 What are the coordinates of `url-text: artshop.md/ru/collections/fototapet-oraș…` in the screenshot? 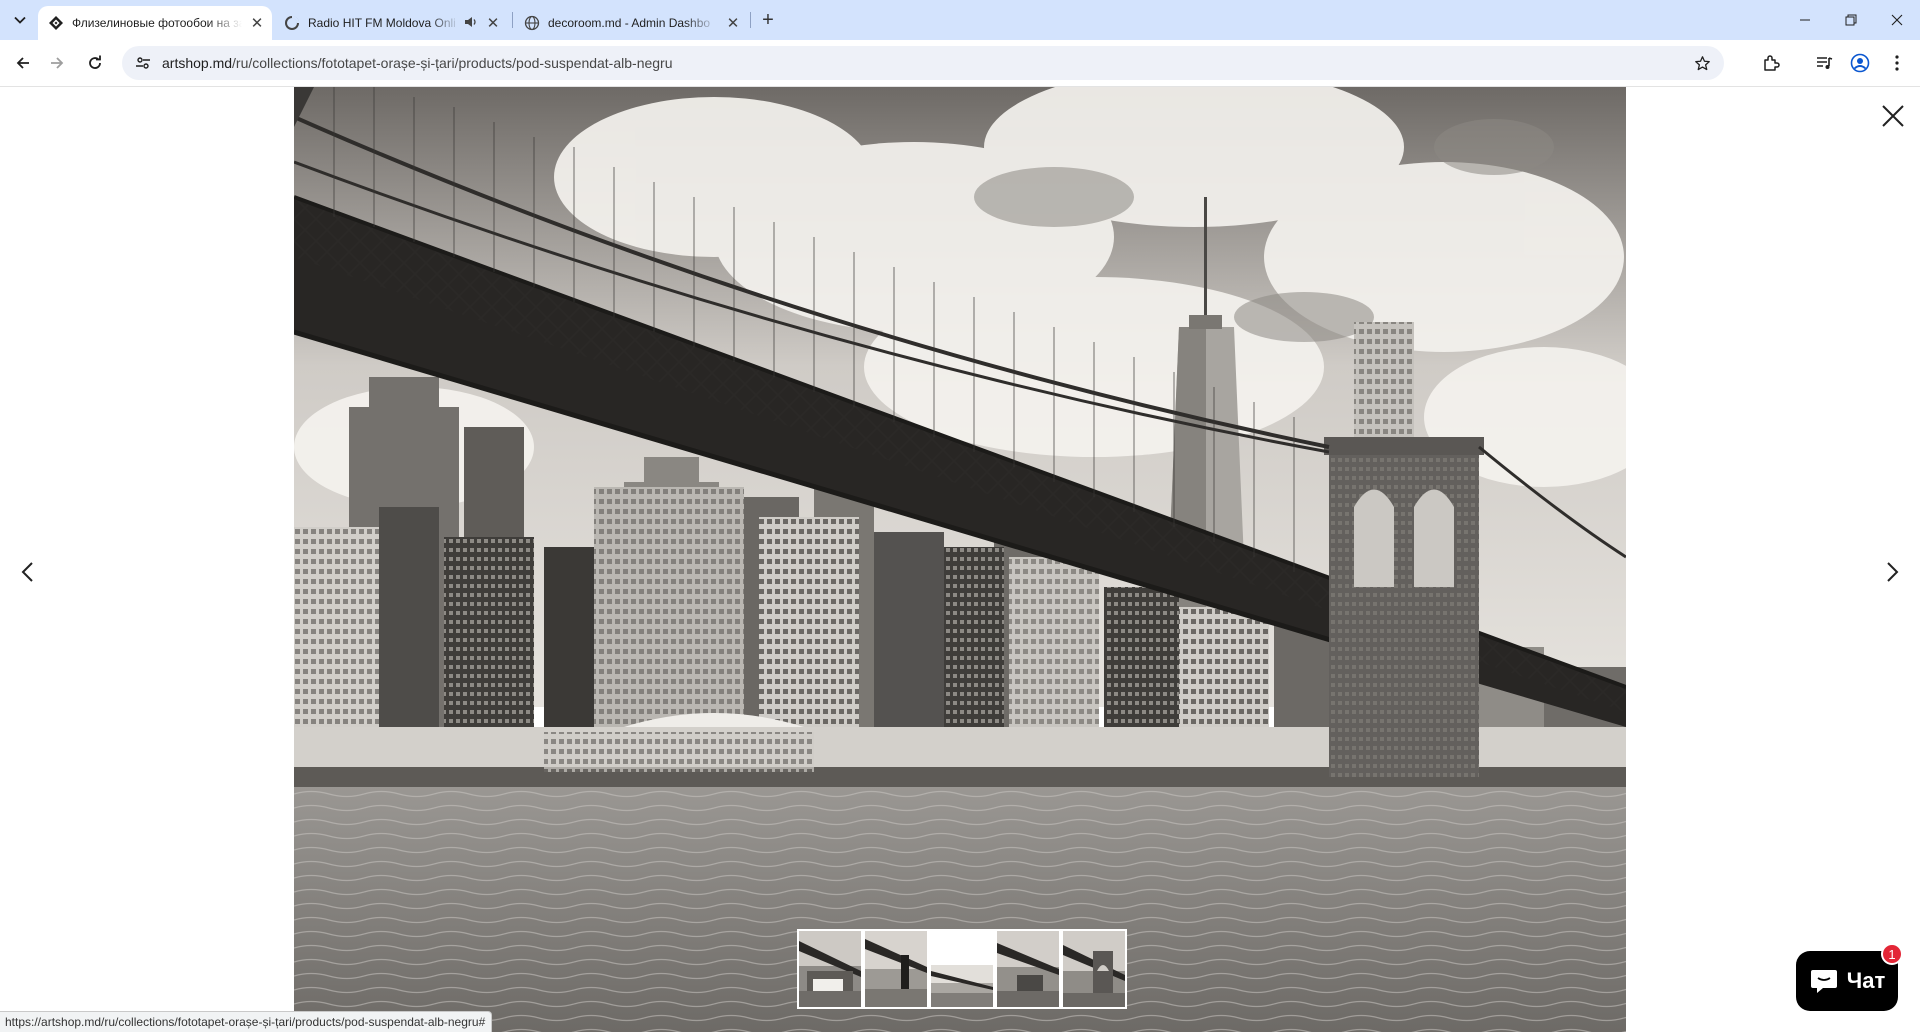 It's located at (417, 63).